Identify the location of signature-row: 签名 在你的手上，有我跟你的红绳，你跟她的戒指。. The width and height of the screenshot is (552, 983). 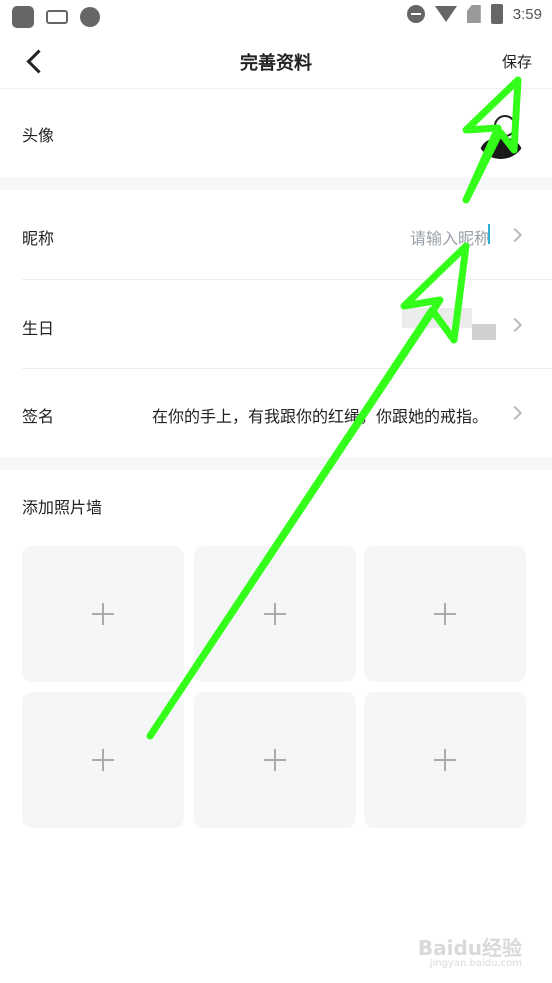
(276, 413).